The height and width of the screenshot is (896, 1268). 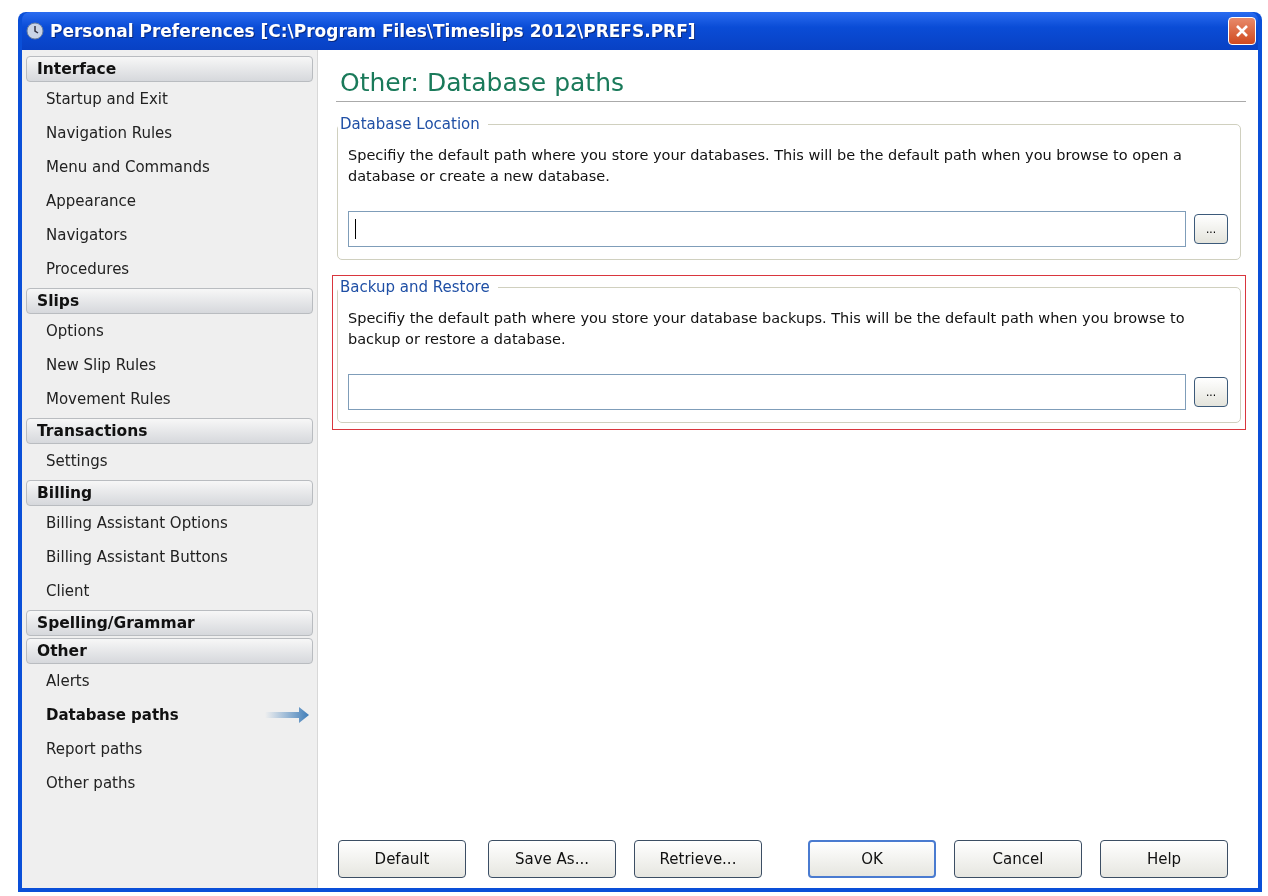 What do you see at coordinates (287, 715) in the screenshot?
I see `arrow-icon` at bounding box center [287, 715].